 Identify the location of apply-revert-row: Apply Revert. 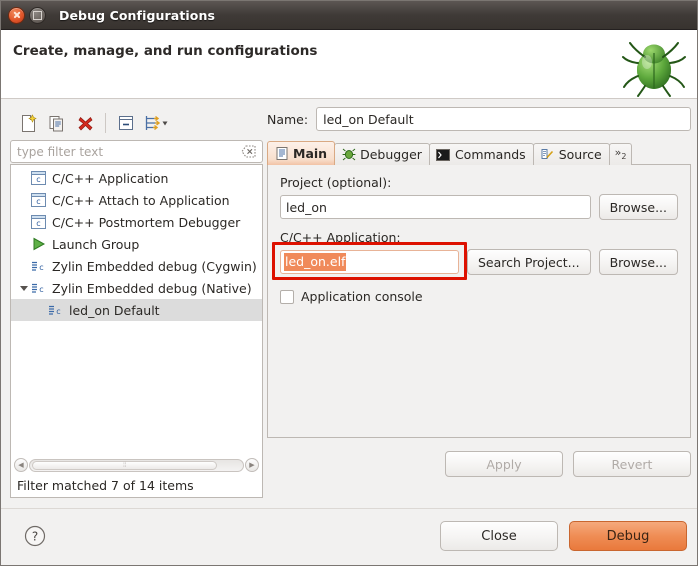
(479, 464).